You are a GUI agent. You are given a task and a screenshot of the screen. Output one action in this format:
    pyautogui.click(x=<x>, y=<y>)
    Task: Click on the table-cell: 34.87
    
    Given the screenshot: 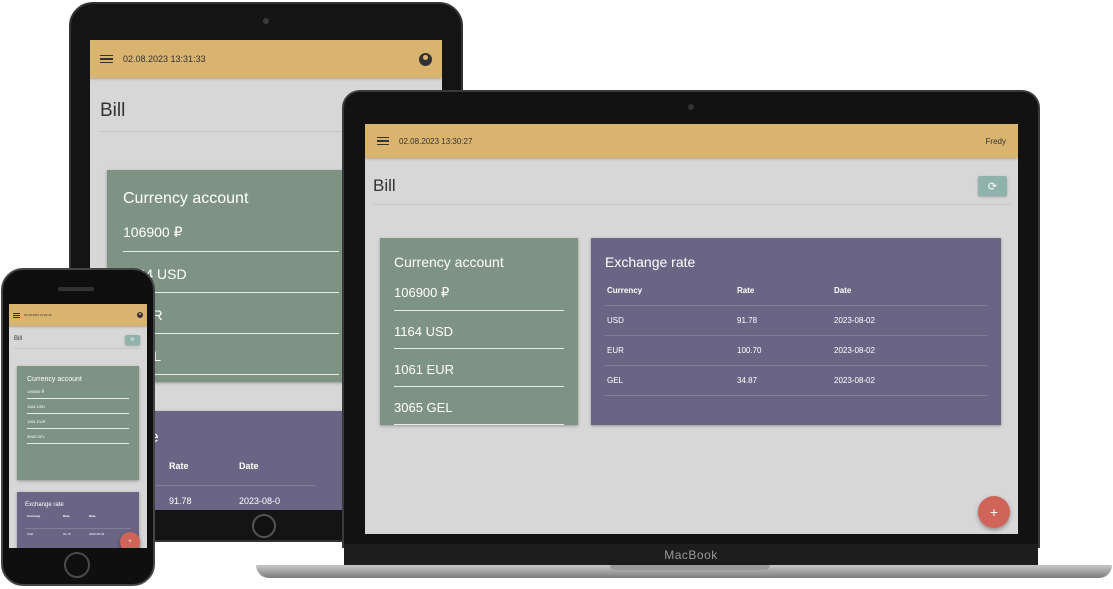 What is the action you would take?
    pyautogui.click(x=783, y=380)
    